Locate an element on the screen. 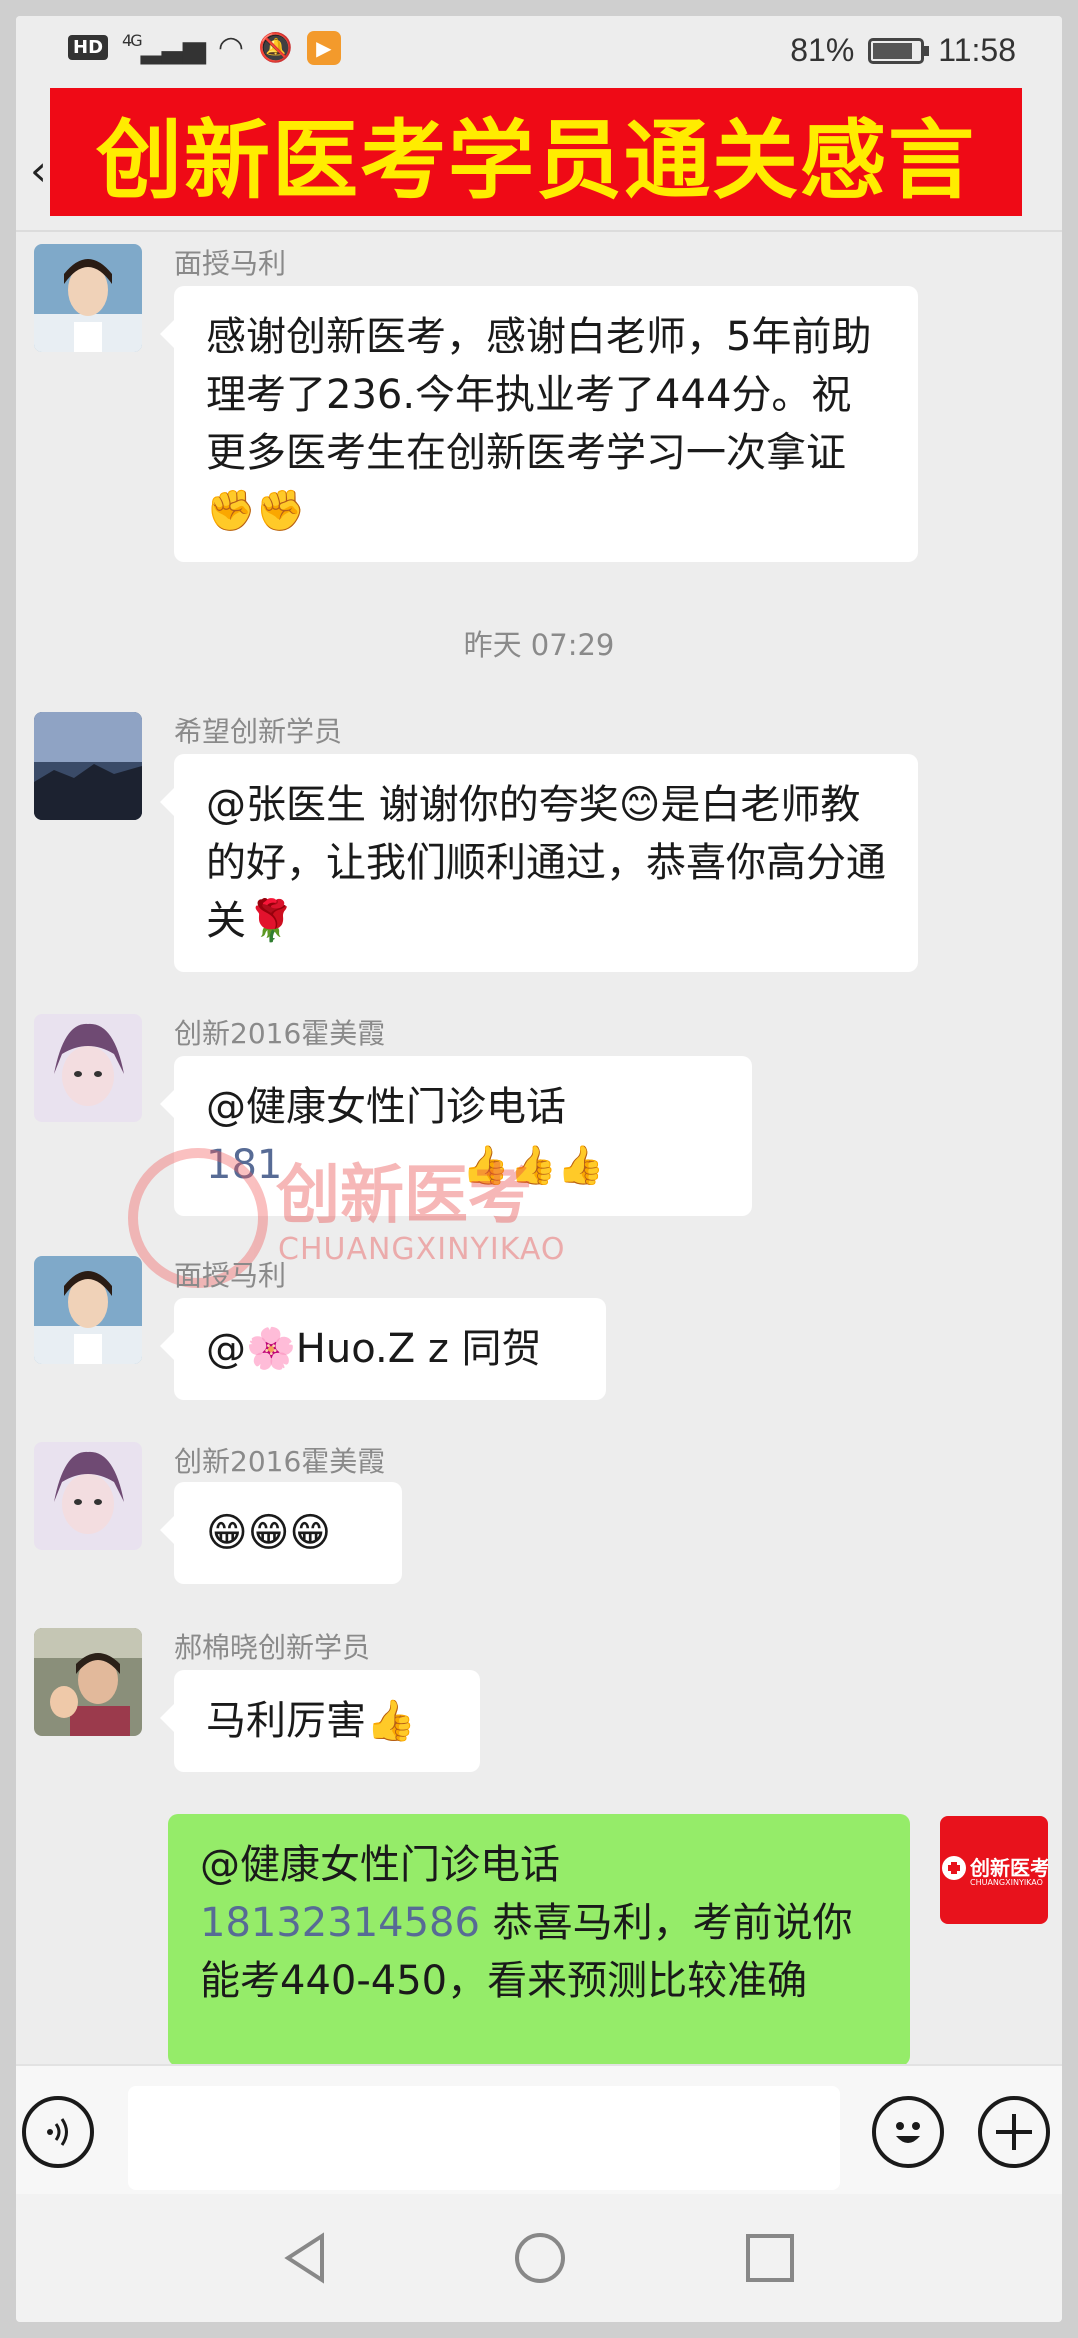 Image resolution: width=1078 pixels, height=2338 pixels. message-input is located at coordinates (484, 2138).